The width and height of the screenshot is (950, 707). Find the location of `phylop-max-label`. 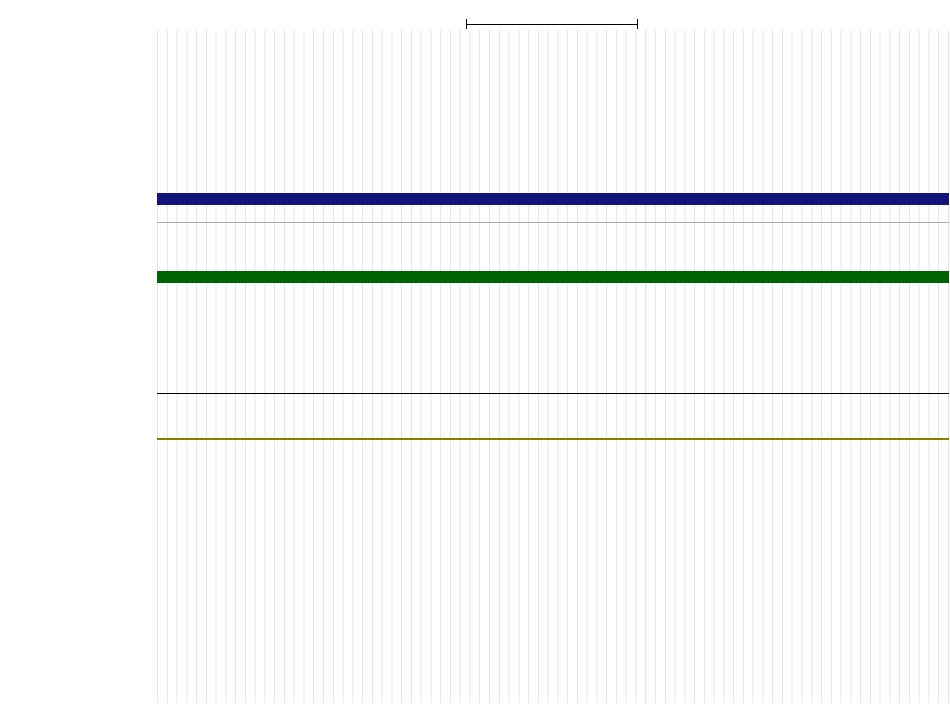

phylop-max-label is located at coordinates (76, 452).